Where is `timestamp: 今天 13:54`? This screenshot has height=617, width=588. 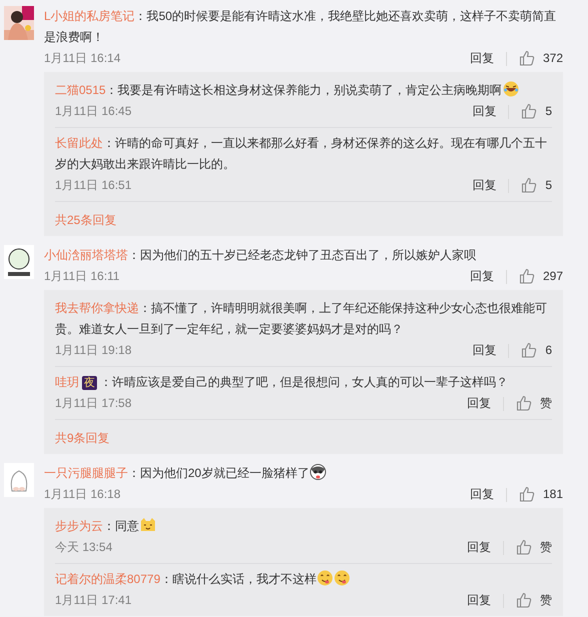 timestamp: 今天 13:54 is located at coordinates (83, 547).